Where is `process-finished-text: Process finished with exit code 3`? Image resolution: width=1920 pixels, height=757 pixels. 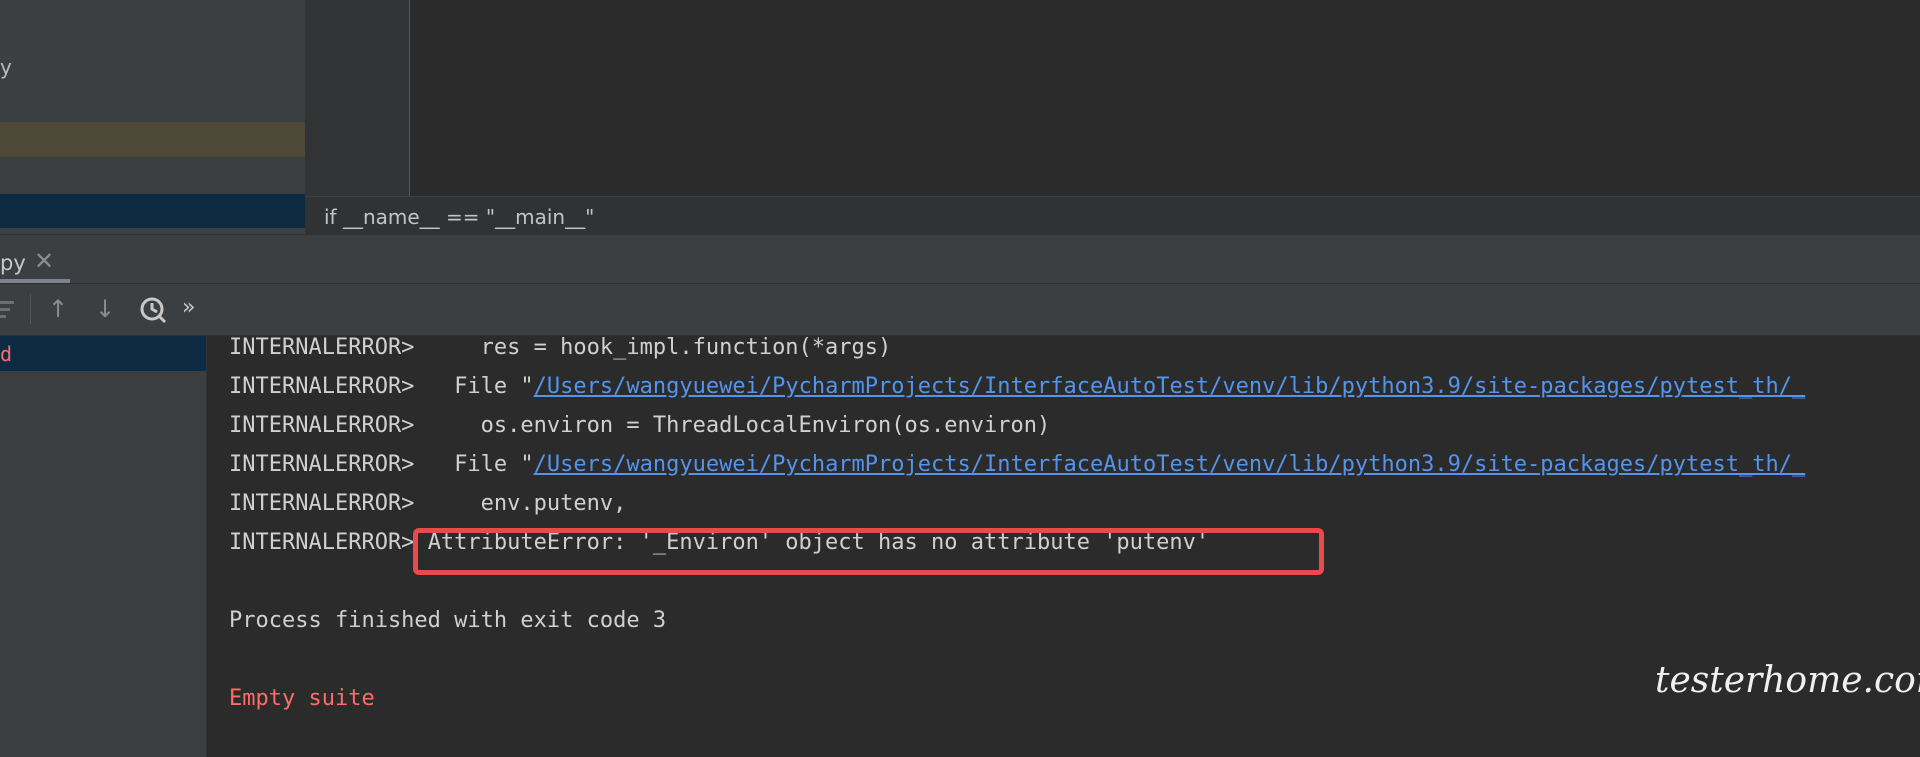
process-finished-text: Process finished with exit code 3 is located at coordinates (448, 620).